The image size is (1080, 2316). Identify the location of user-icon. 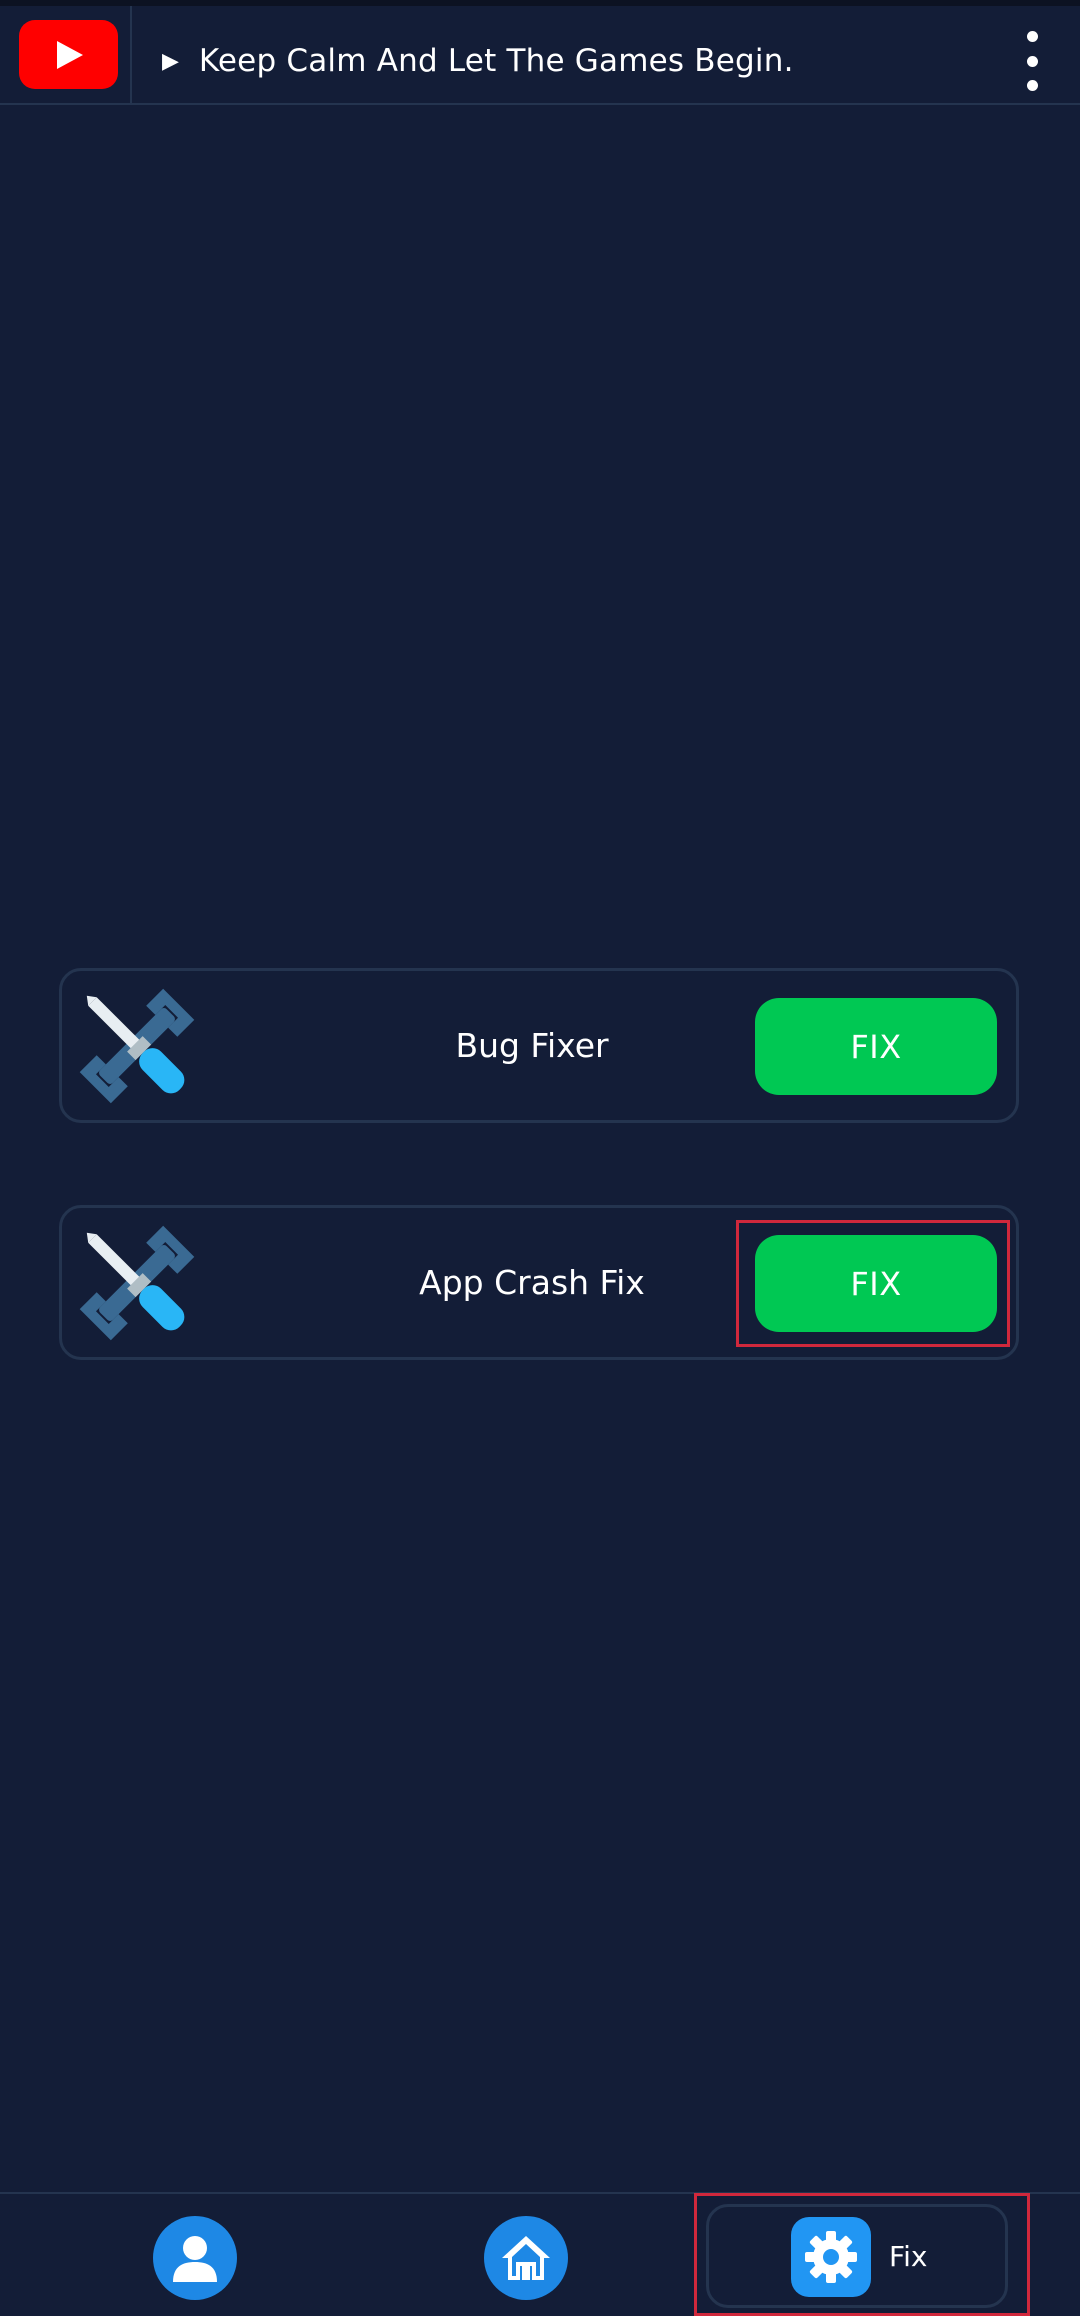
(195, 2259).